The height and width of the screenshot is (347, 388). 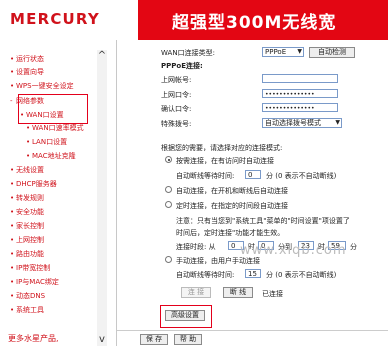 What do you see at coordinates (176, 80) in the screenshot?
I see `account-label: 上网帐号:` at bounding box center [176, 80].